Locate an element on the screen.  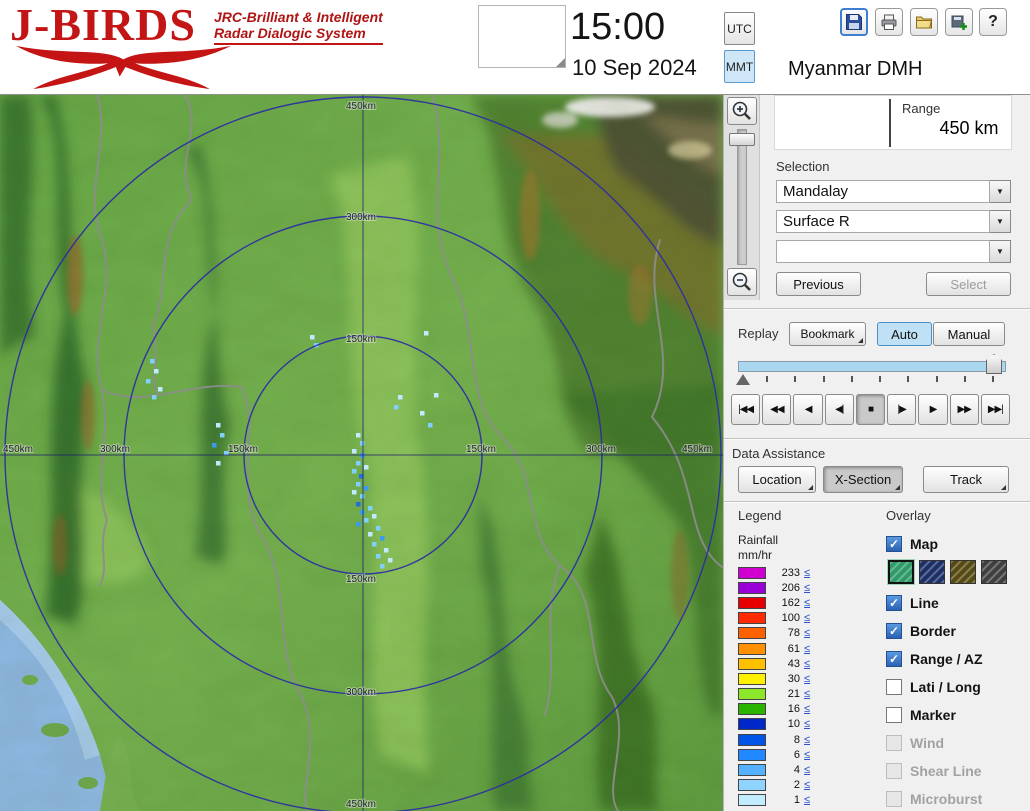
zoom-in-button is located at coordinates (742, 111).